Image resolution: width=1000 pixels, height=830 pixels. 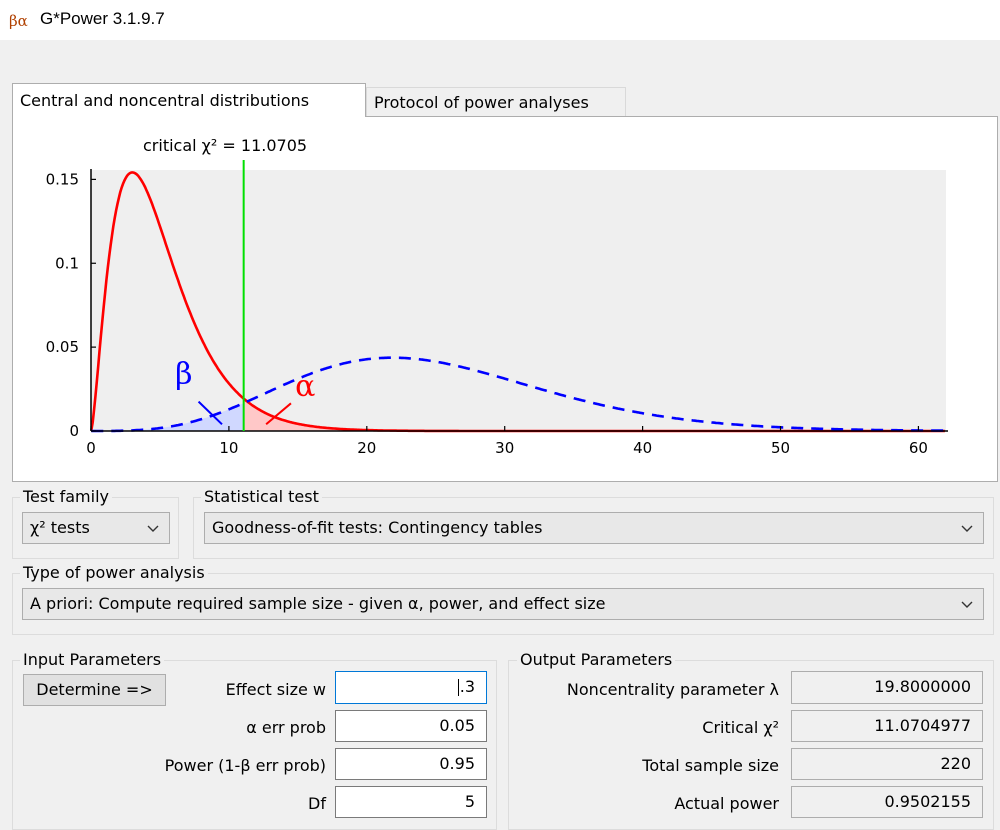 I want to click on y-tick-label: 0.15, so click(x=62, y=179).